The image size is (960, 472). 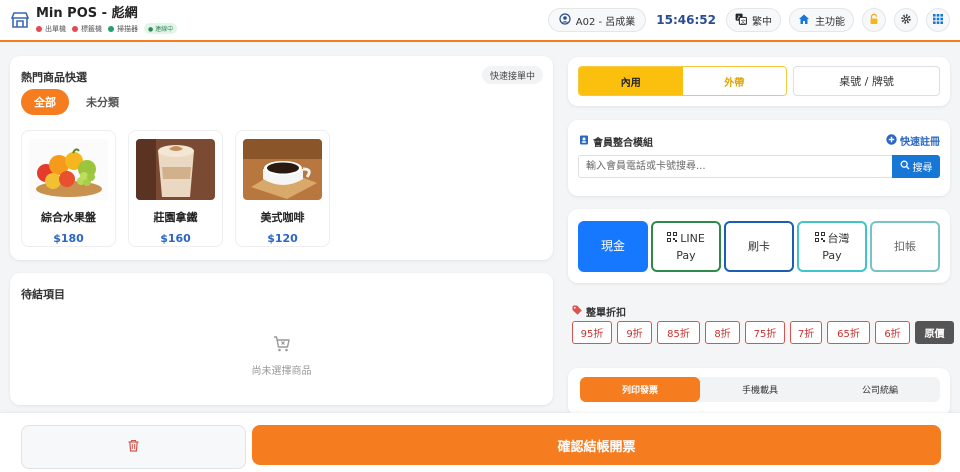 What do you see at coordinates (631, 81) in the screenshot?
I see `dine-in-button: 內用` at bounding box center [631, 81].